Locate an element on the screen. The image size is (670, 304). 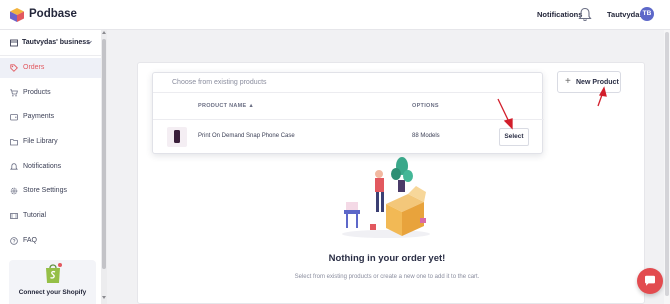
sidebar-item-notifications: Notifications is located at coordinates (51, 167).